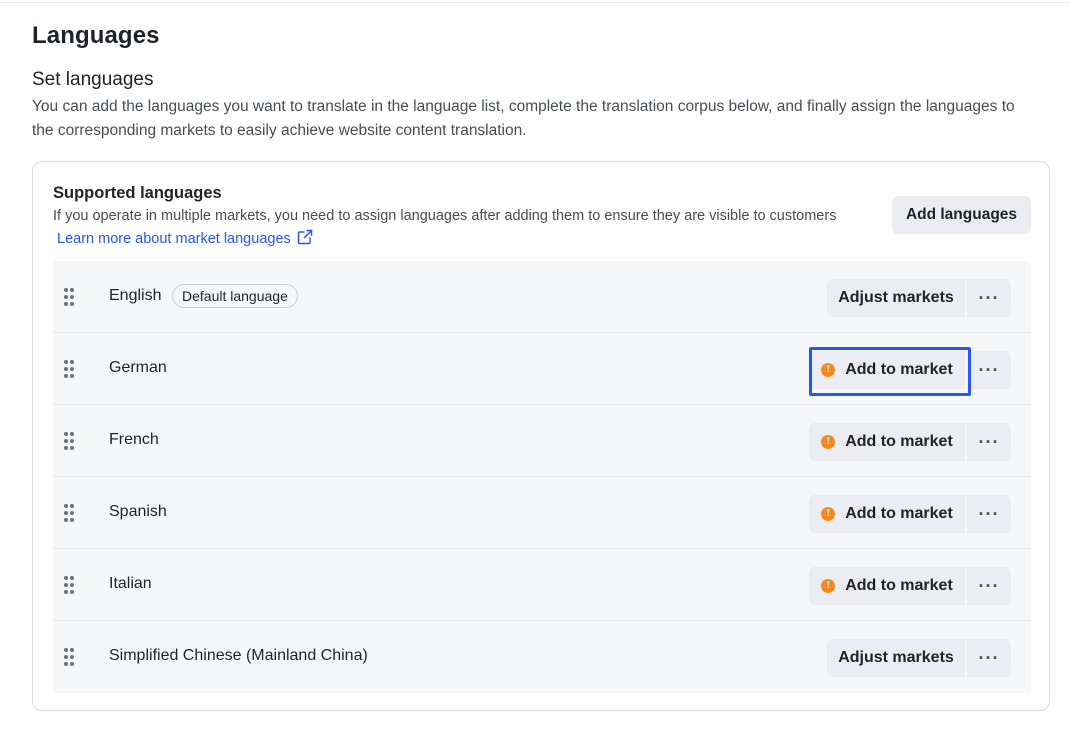 The image size is (1069, 729). I want to click on language-row-spanish: Spanish ! Add to market ···, so click(542, 513).